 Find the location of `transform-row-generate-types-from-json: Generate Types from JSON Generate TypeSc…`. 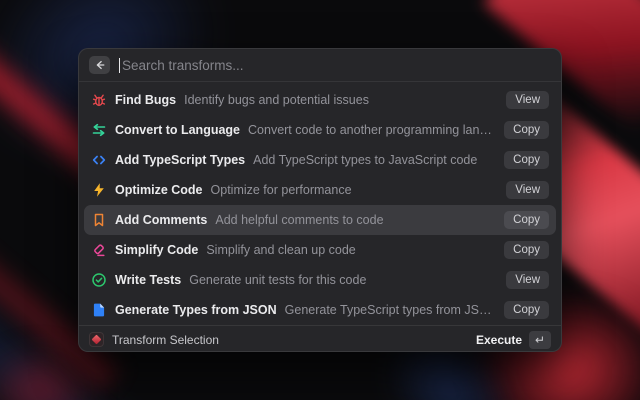

transform-row-generate-types-from-json: Generate Types from JSON Generate TypeSc… is located at coordinates (320, 310).